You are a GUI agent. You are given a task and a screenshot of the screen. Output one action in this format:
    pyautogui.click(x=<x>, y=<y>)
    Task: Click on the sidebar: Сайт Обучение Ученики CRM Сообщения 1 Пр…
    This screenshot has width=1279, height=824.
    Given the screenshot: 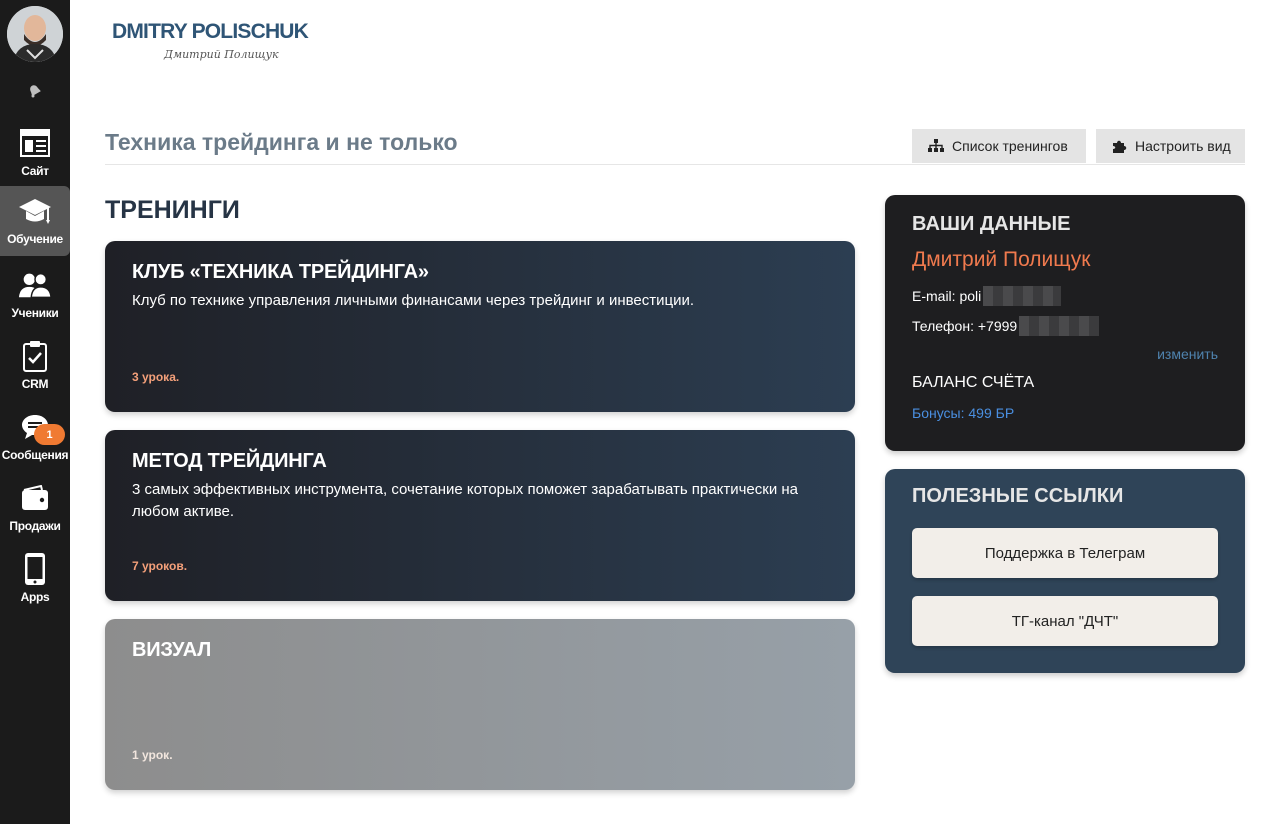 What is the action you would take?
    pyautogui.click(x=35, y=412)
    